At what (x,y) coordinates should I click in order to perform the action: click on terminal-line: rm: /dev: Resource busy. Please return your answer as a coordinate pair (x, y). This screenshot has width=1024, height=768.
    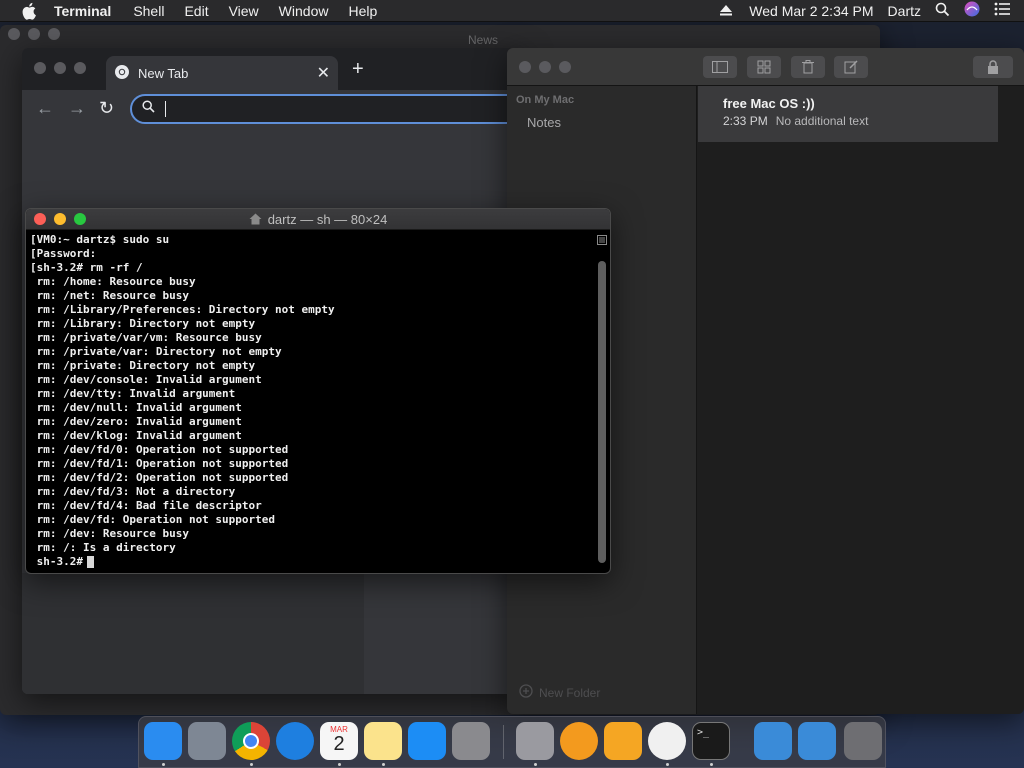
    Looking at the image, I should click on (109, 533).